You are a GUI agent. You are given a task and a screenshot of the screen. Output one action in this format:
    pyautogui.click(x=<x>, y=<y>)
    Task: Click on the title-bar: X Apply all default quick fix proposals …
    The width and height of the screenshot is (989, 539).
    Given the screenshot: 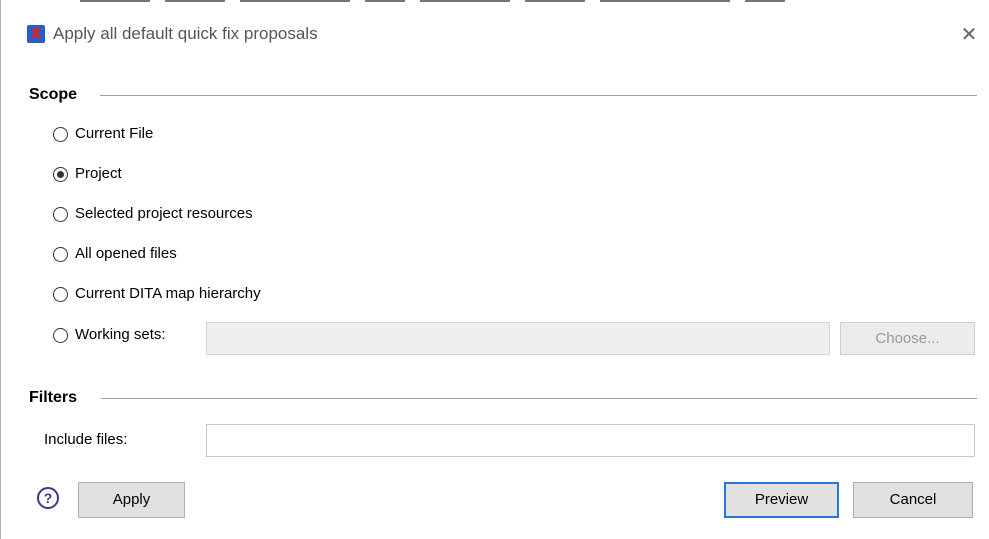 What is the action you would take?
    pyautogui.click(x=498, y=34)
    